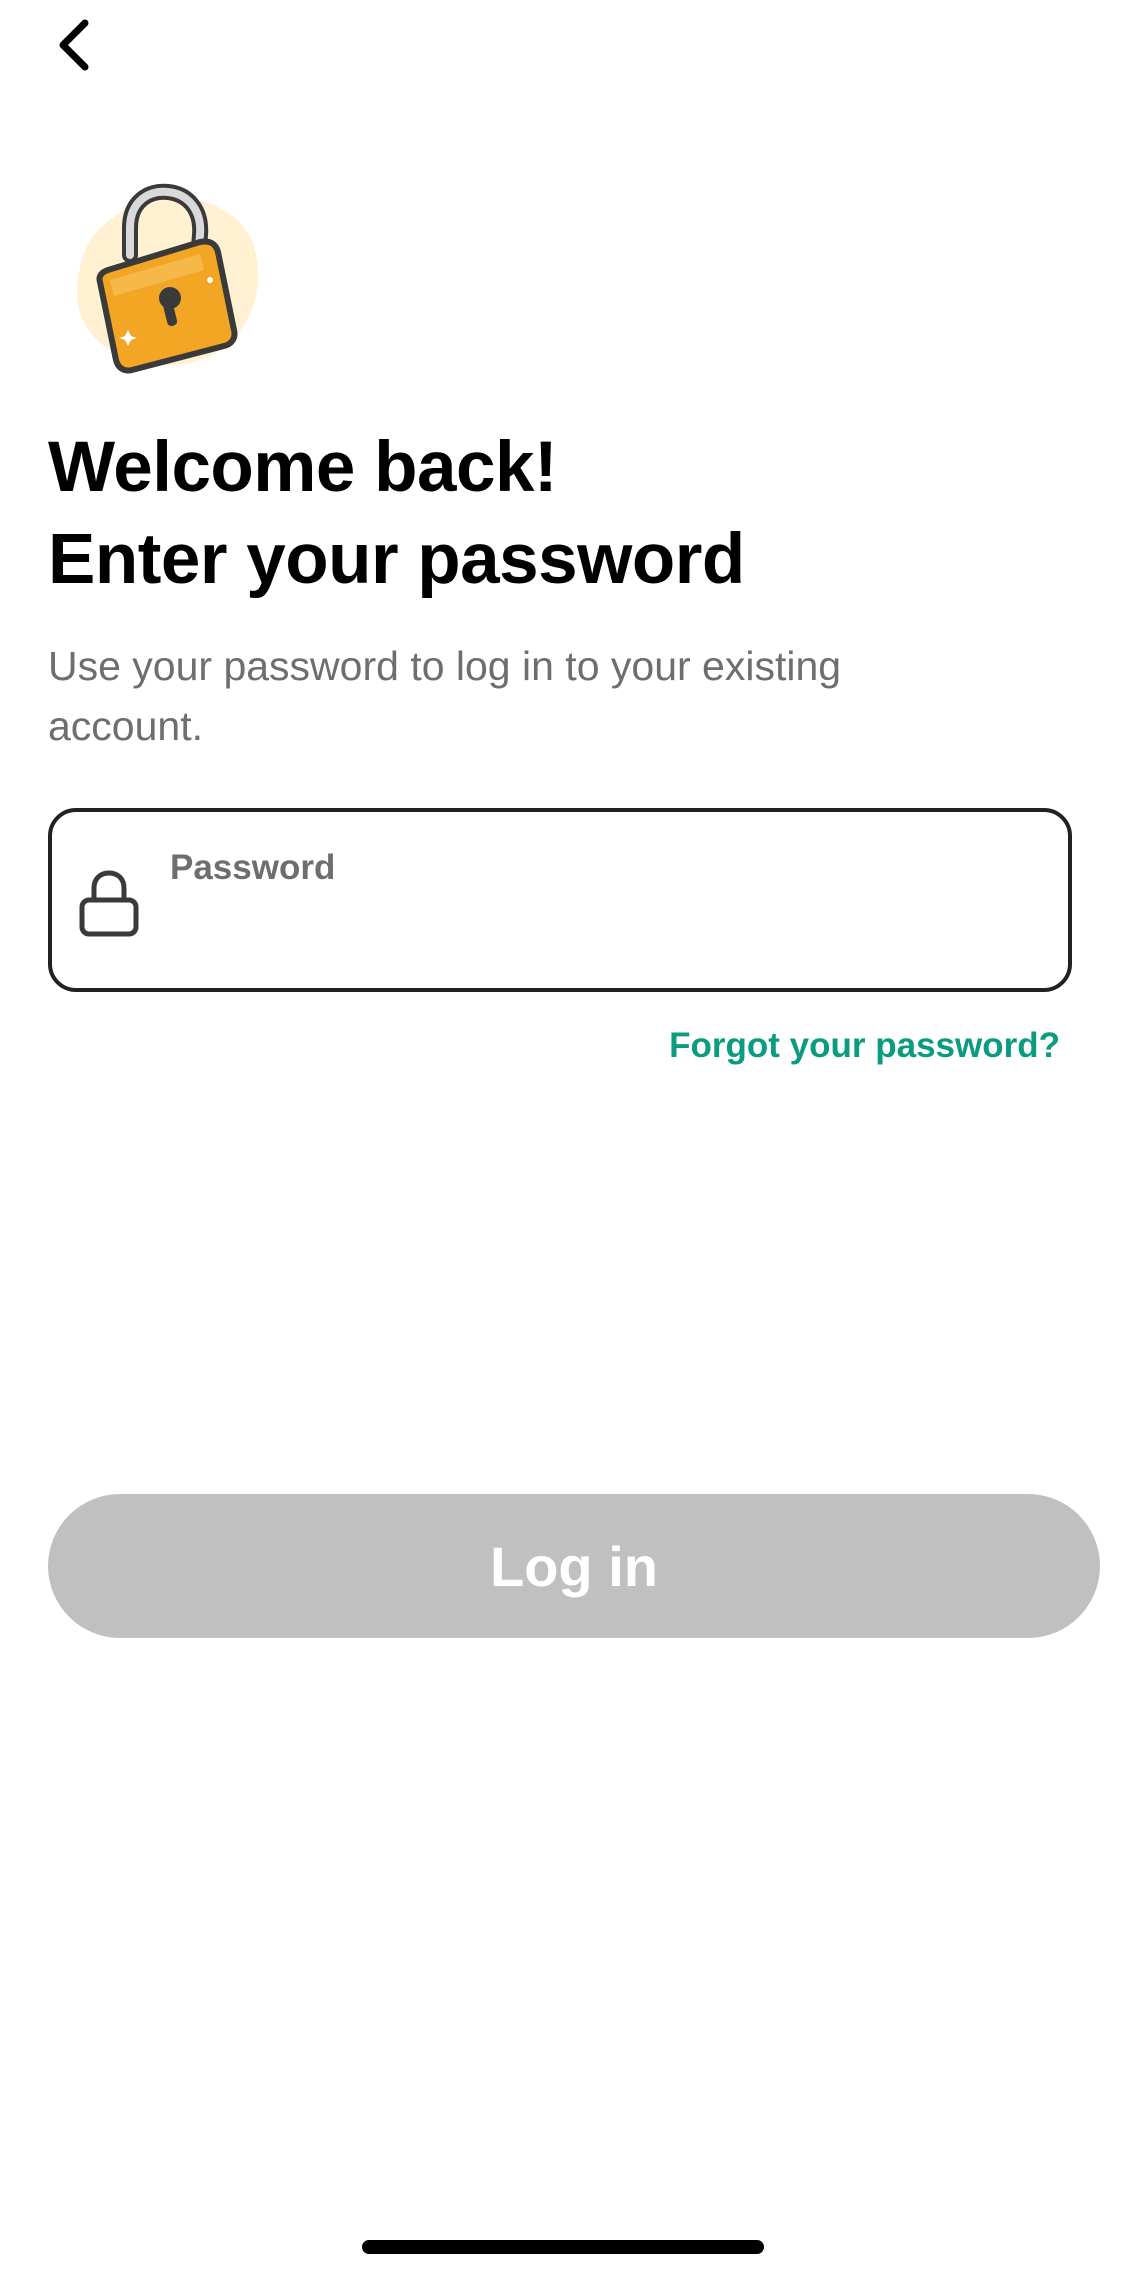 The width and height of the screenshot is (1125, 2284). Describe the element at coordinates (563, 2247) in the screenshot. I see `home-indicator` at that location.